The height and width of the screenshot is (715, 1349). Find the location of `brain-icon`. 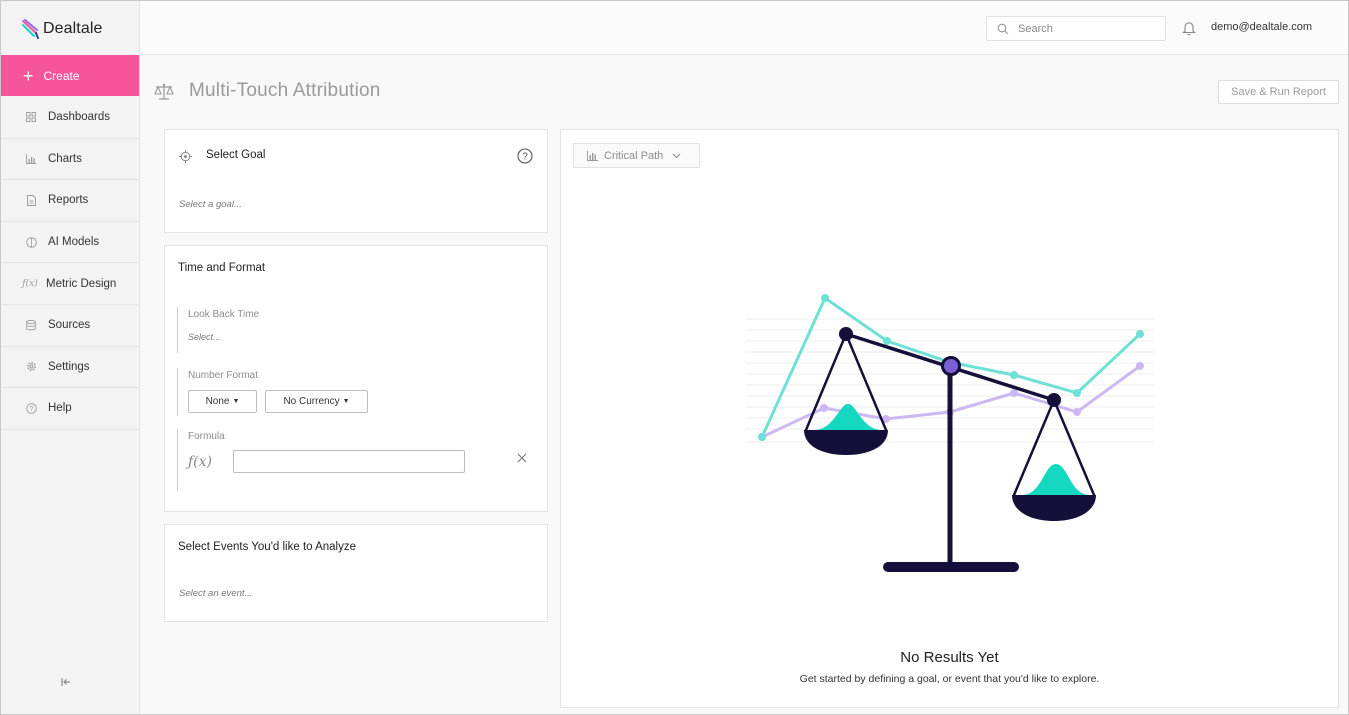

brain-icon is located at coordinates (31, 242).